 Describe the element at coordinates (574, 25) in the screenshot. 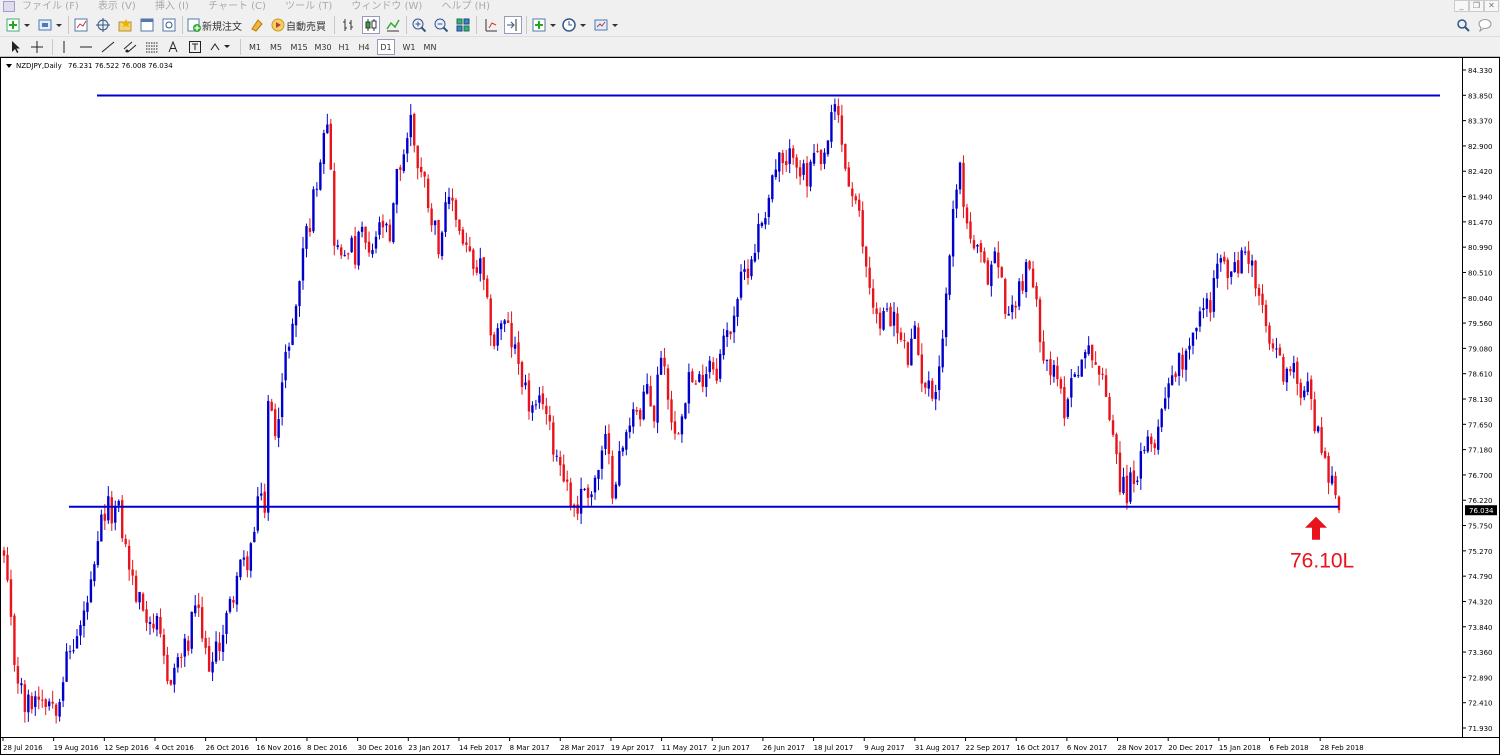

I see `periods-button` at that location.